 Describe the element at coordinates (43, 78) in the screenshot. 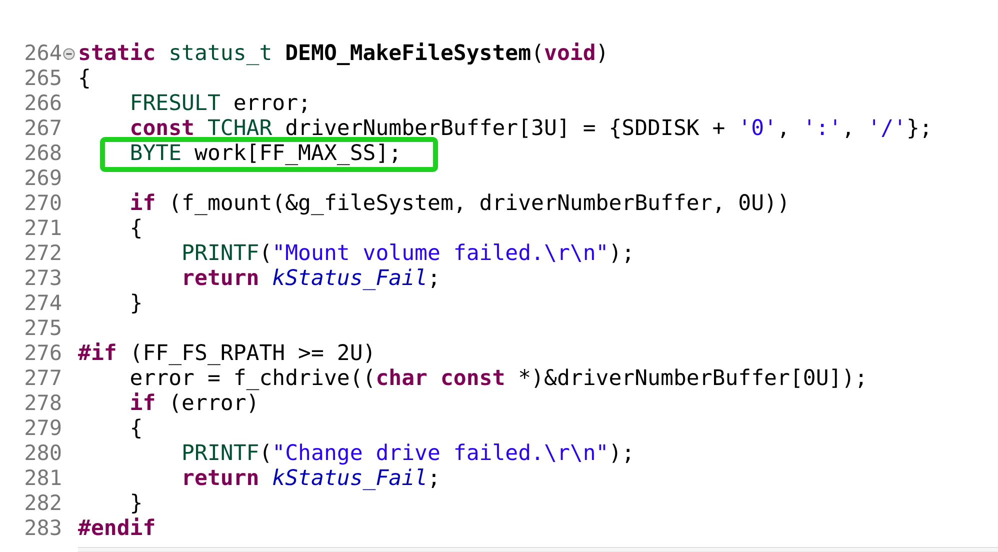

I see `line-number: 265` at that location.